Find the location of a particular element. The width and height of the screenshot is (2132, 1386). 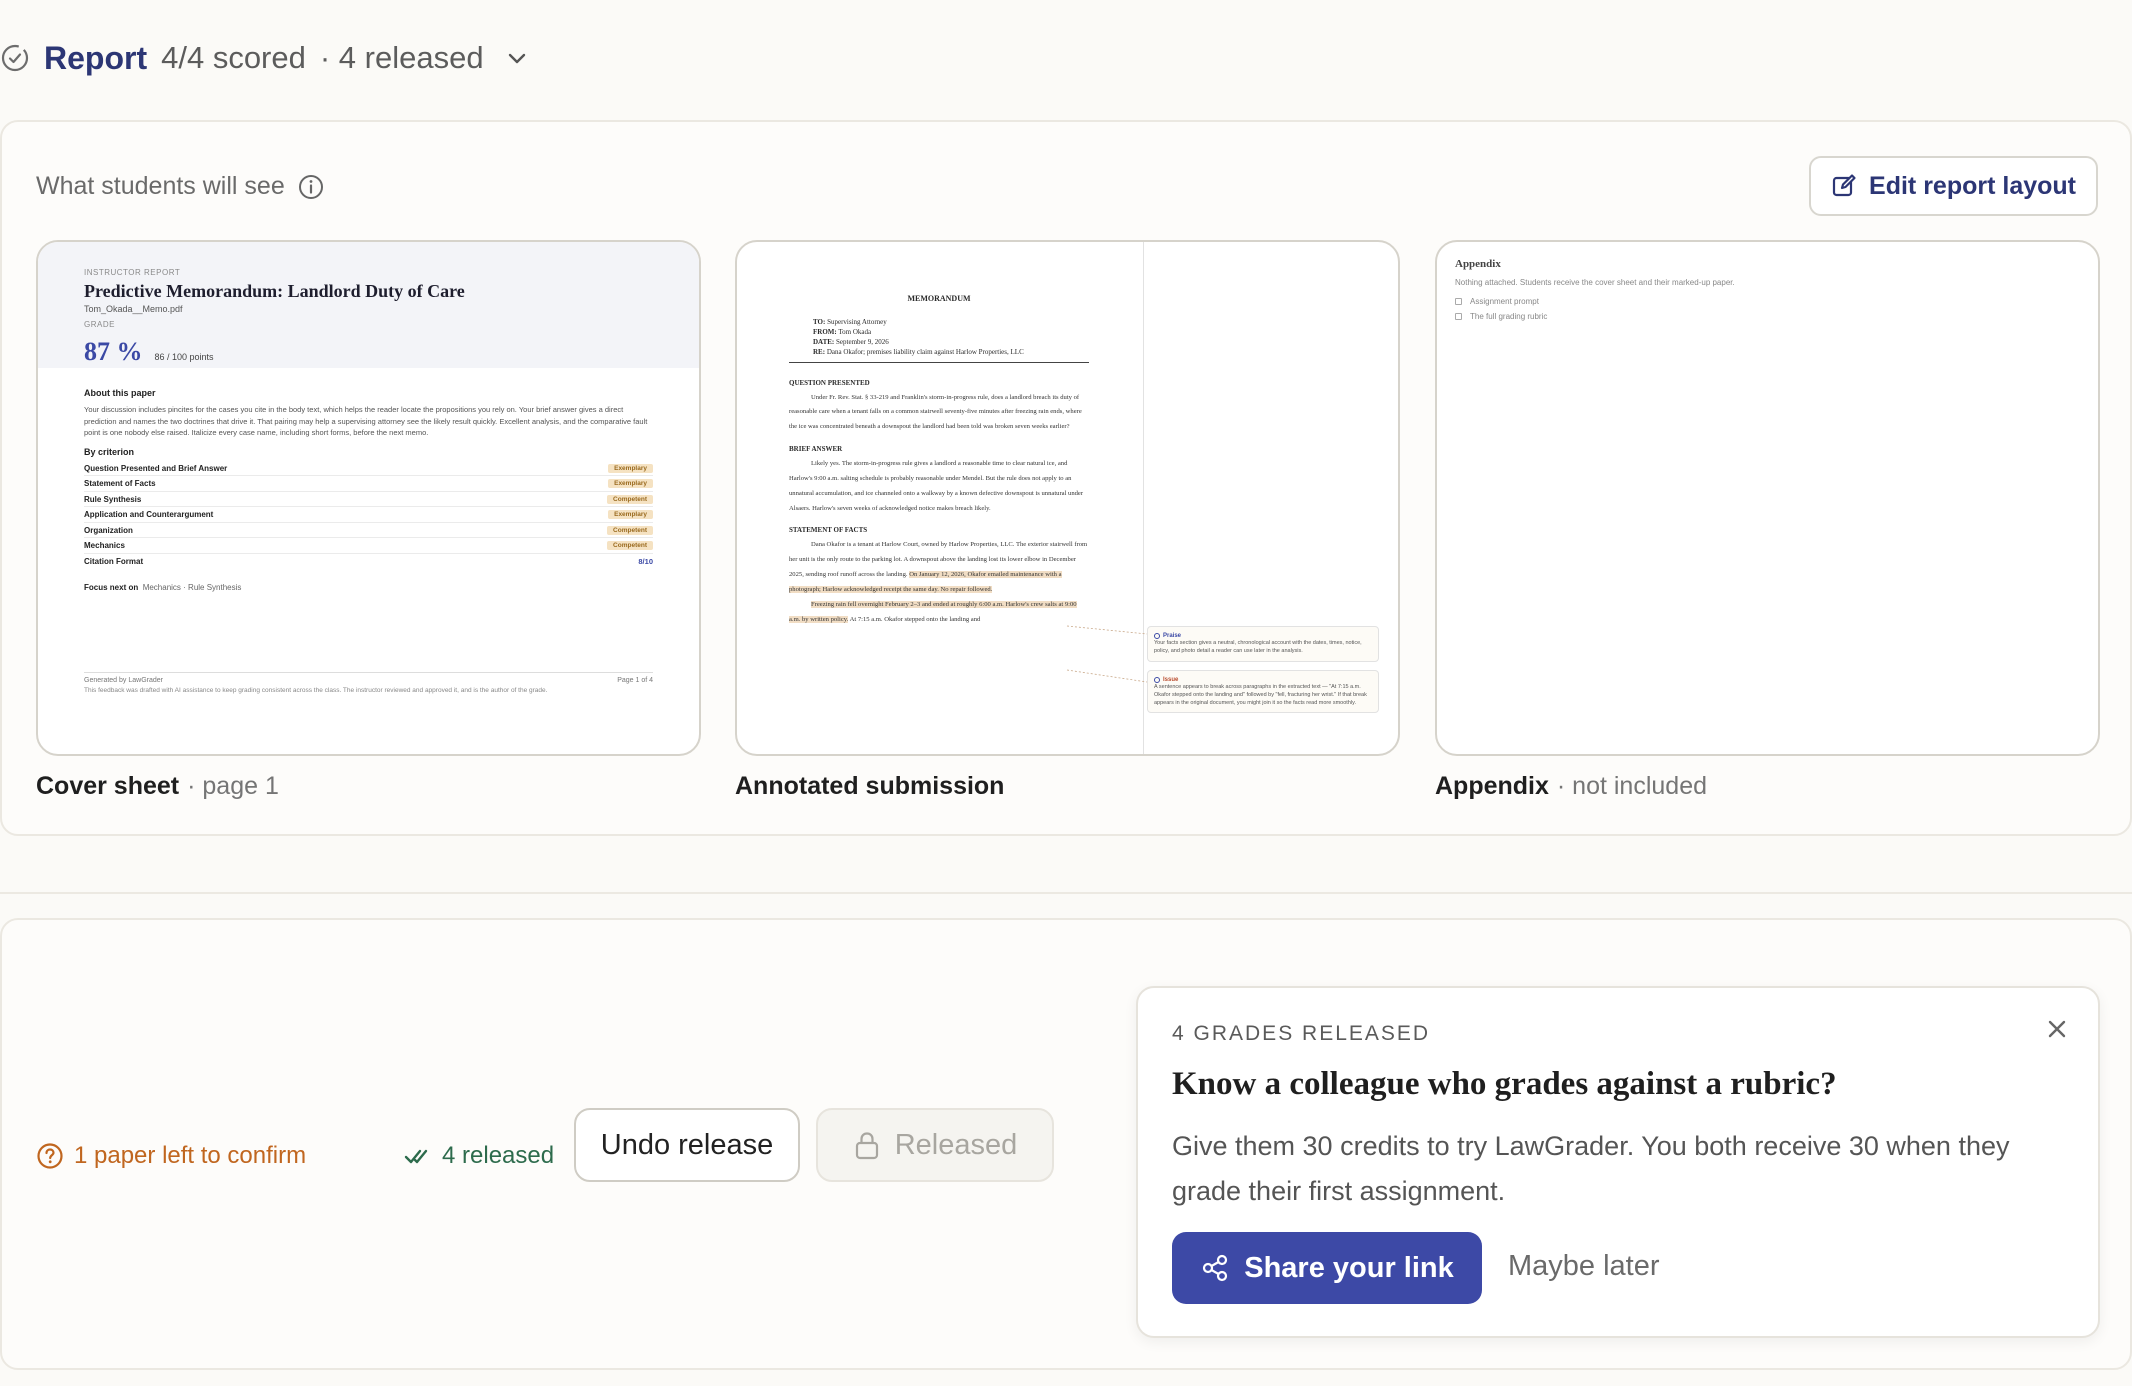

info-icon is located at coordinates (311, 187).